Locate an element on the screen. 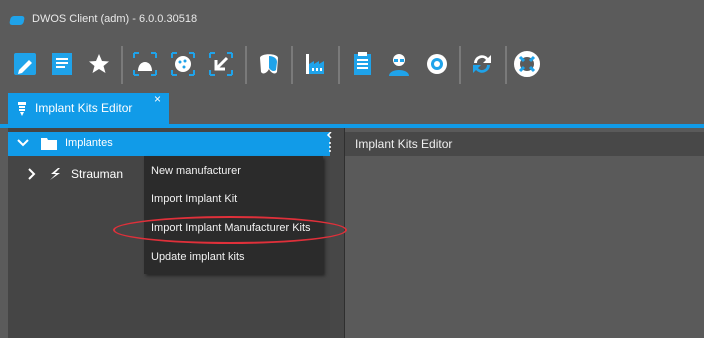  clipboard-icon is located at coordinates (362, 64).